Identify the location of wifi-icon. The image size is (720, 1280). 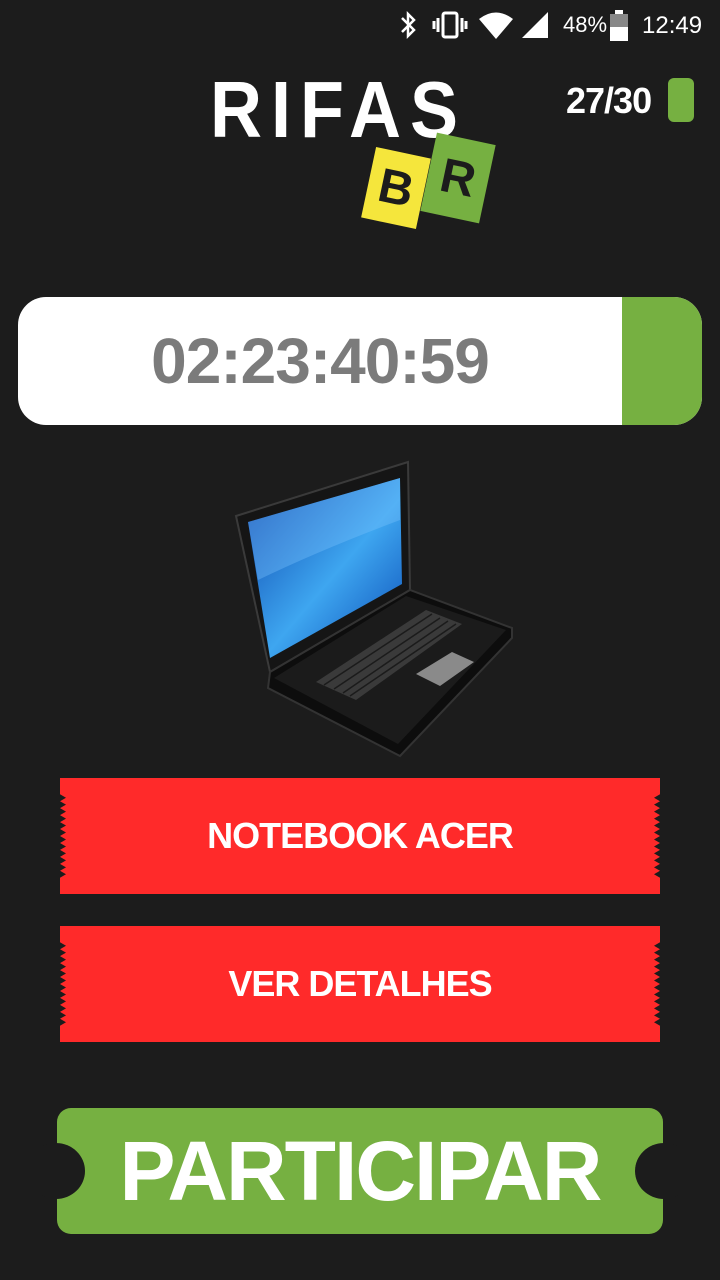
(496, 25).